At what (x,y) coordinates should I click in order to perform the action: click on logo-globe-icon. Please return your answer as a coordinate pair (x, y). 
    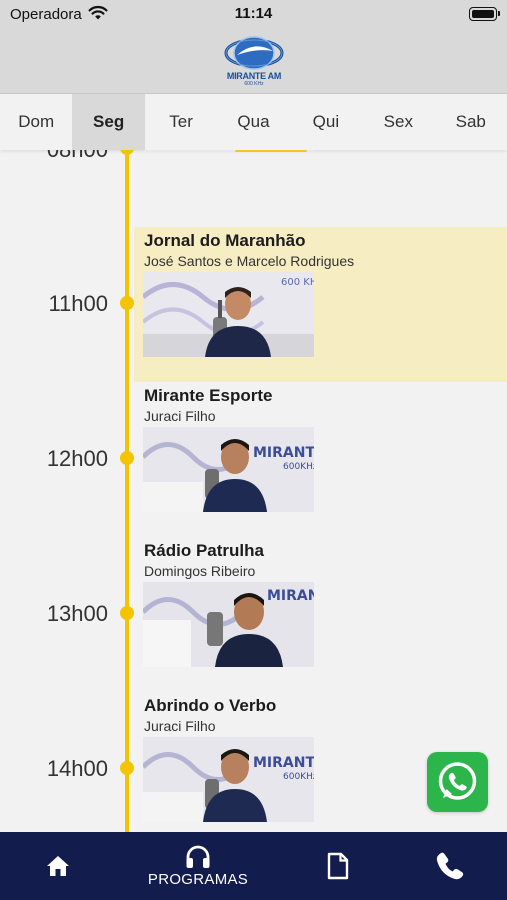
    Looking at the image, I should click on (254, 53).